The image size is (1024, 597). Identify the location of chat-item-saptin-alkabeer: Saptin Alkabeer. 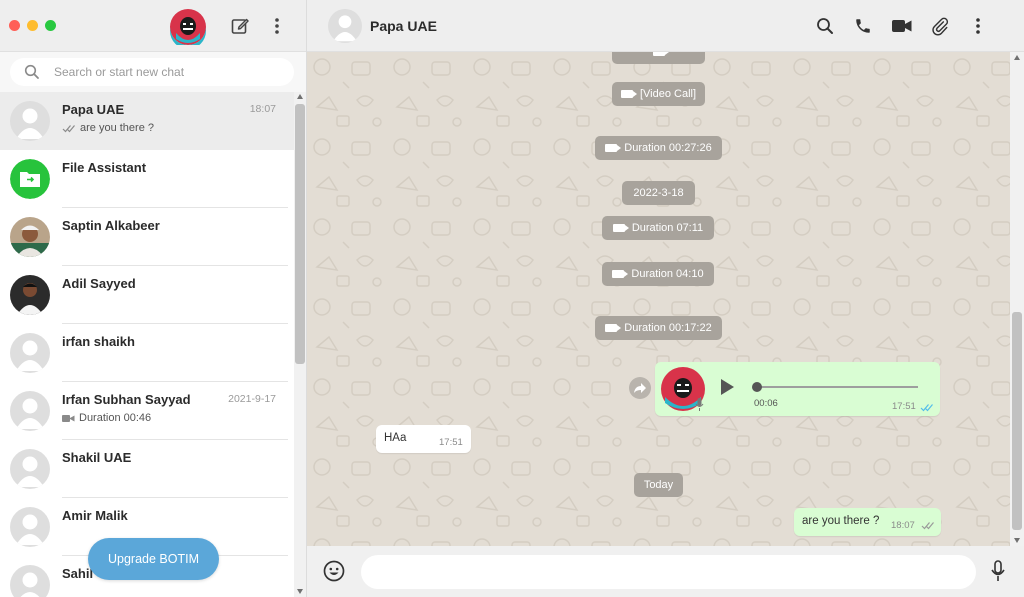
(147, 237).